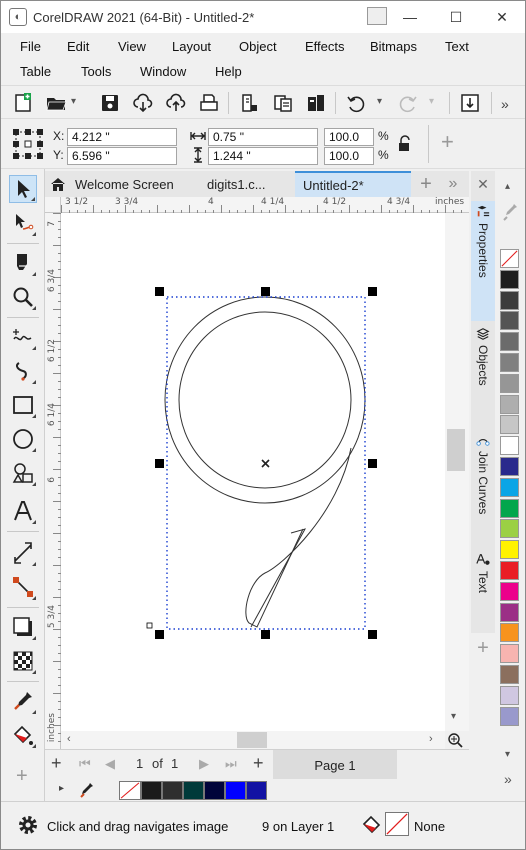  Describe the element at coordinates (483, 584) in the screenshot. I see `docker-tab-text: Text` at that location.